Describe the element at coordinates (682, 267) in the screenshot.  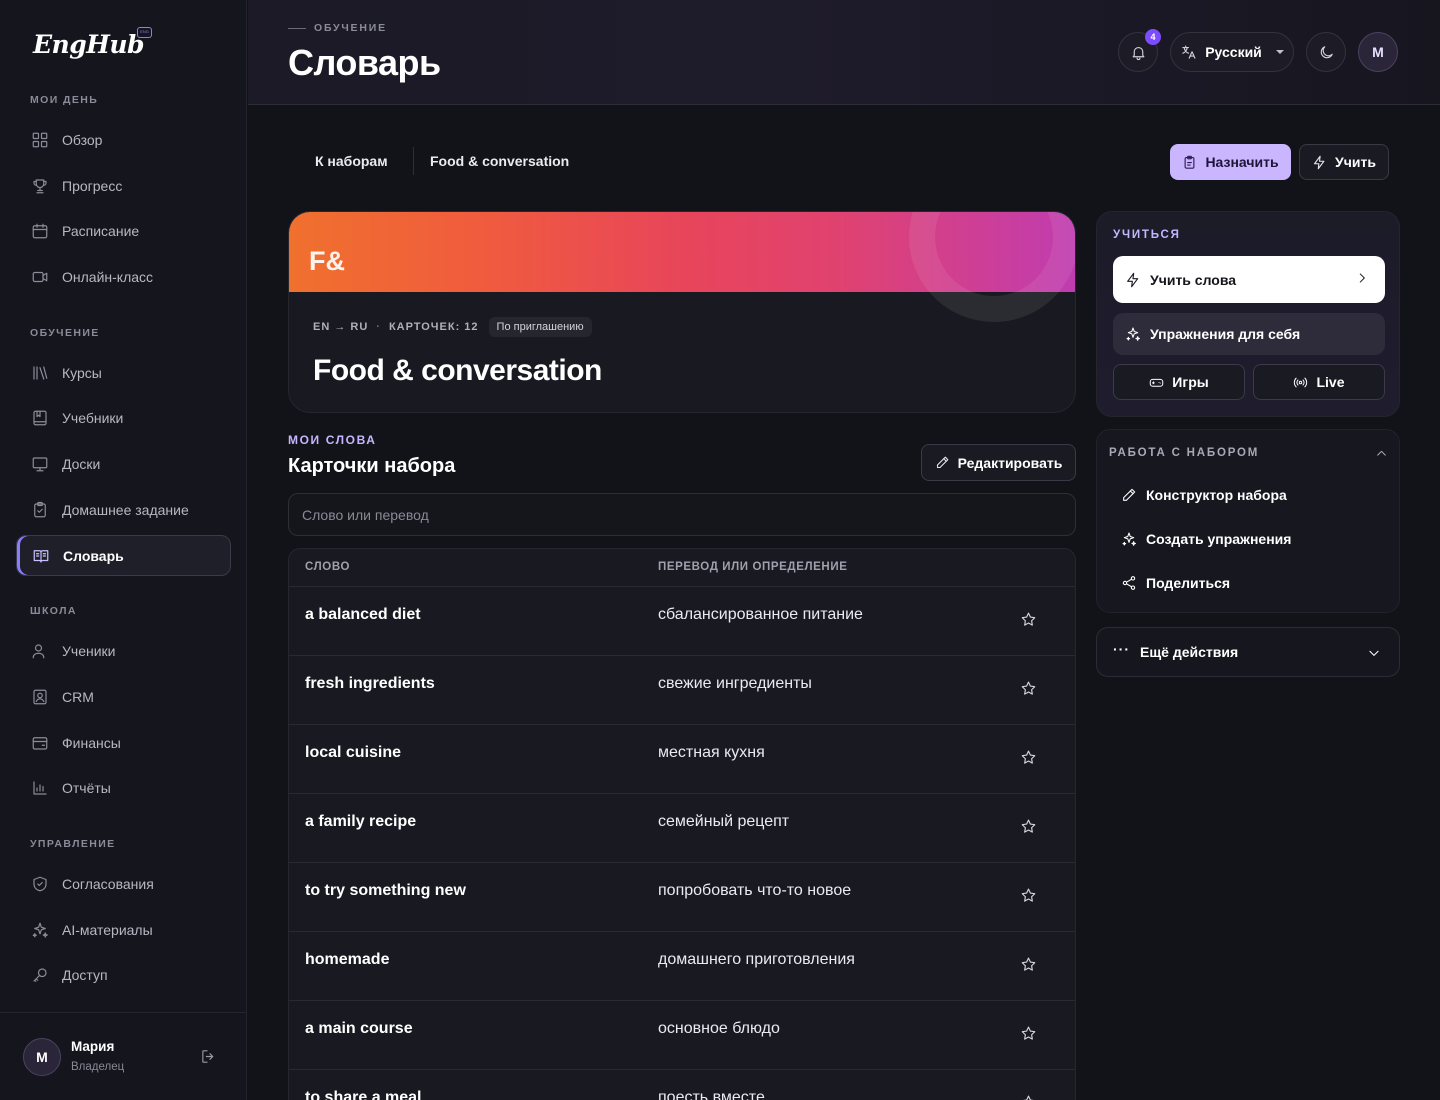
I see `set-banner: F&` at that location.